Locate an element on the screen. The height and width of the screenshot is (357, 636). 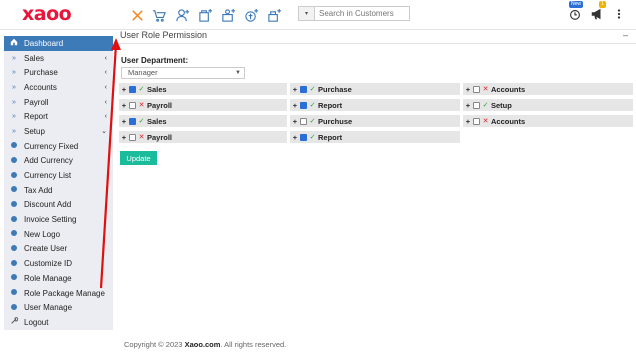
sidebar-item-label: Payroll is located at coordinates (36, 102).